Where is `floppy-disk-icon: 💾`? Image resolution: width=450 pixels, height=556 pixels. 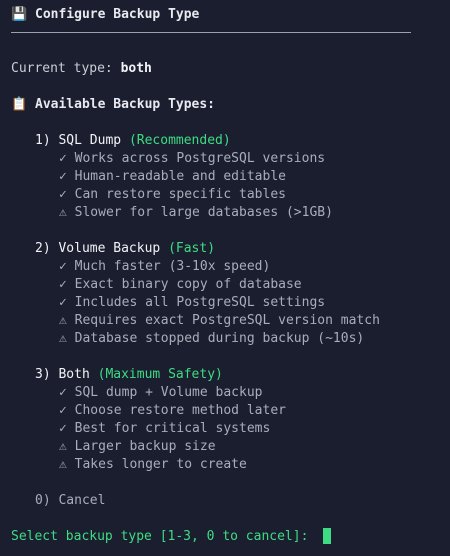 floppy-disk-icon: 💾 is located at coordinates (19, 14).